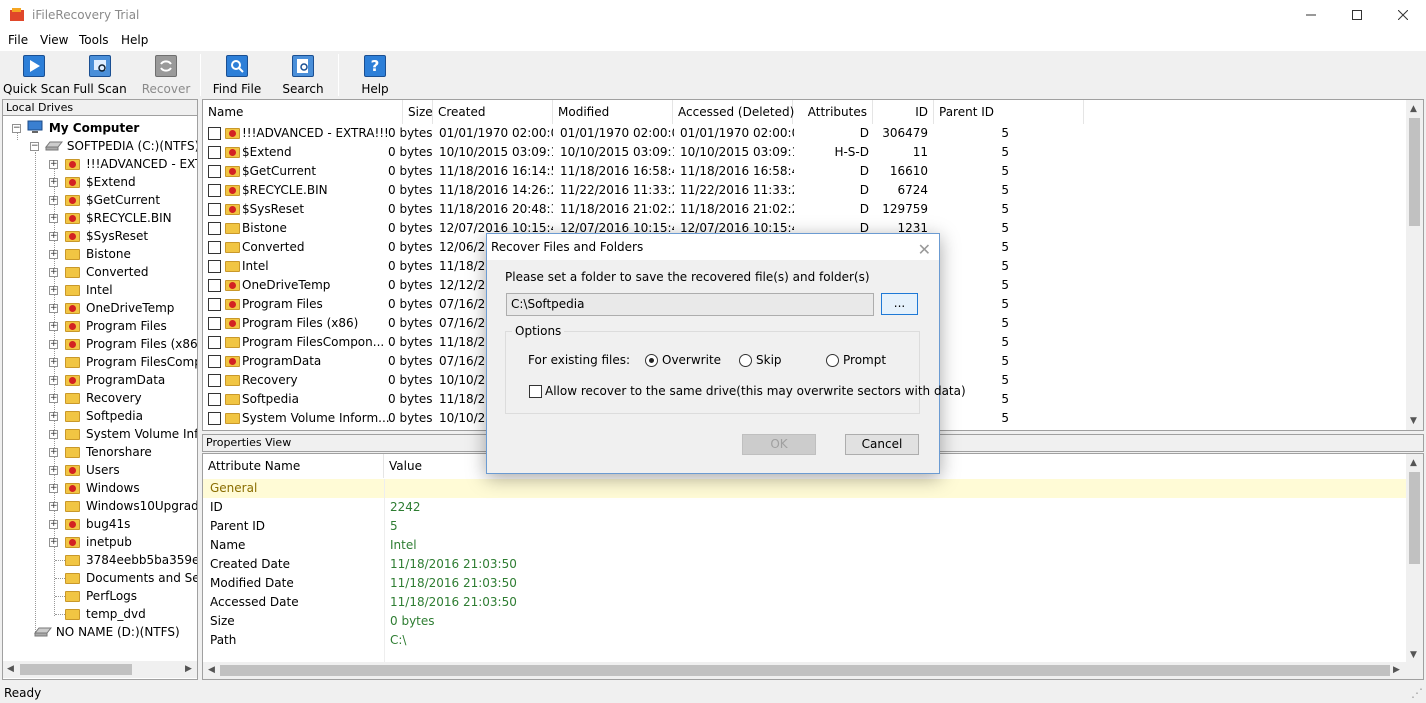  I want to click on full-scan-button: Full Scan, so click(100, 75).